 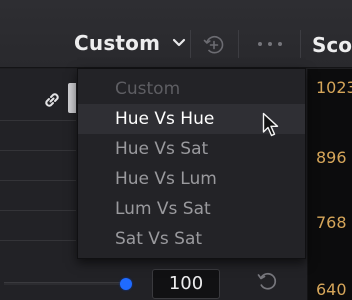 I want to click on menu-item-custom: Custom, so click(x=148, y=89).